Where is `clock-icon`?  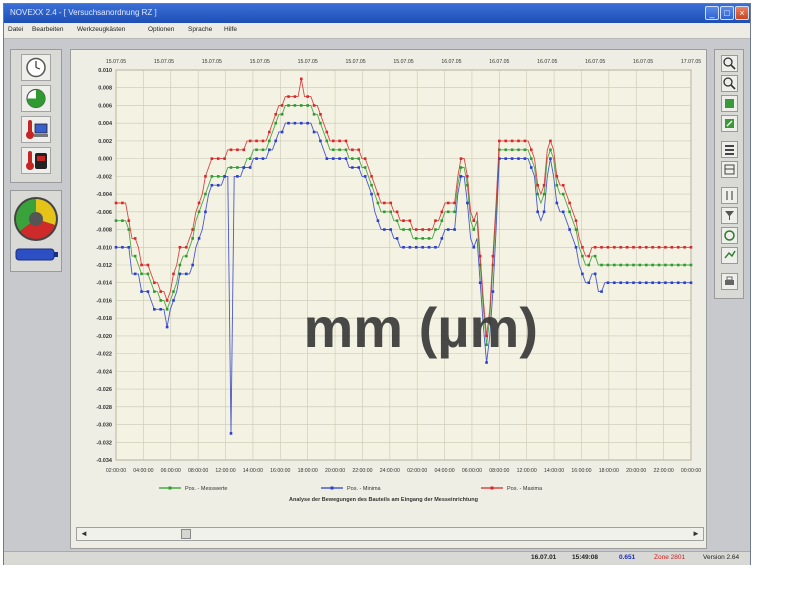 clock-icon is located at coordinates (36, 67).